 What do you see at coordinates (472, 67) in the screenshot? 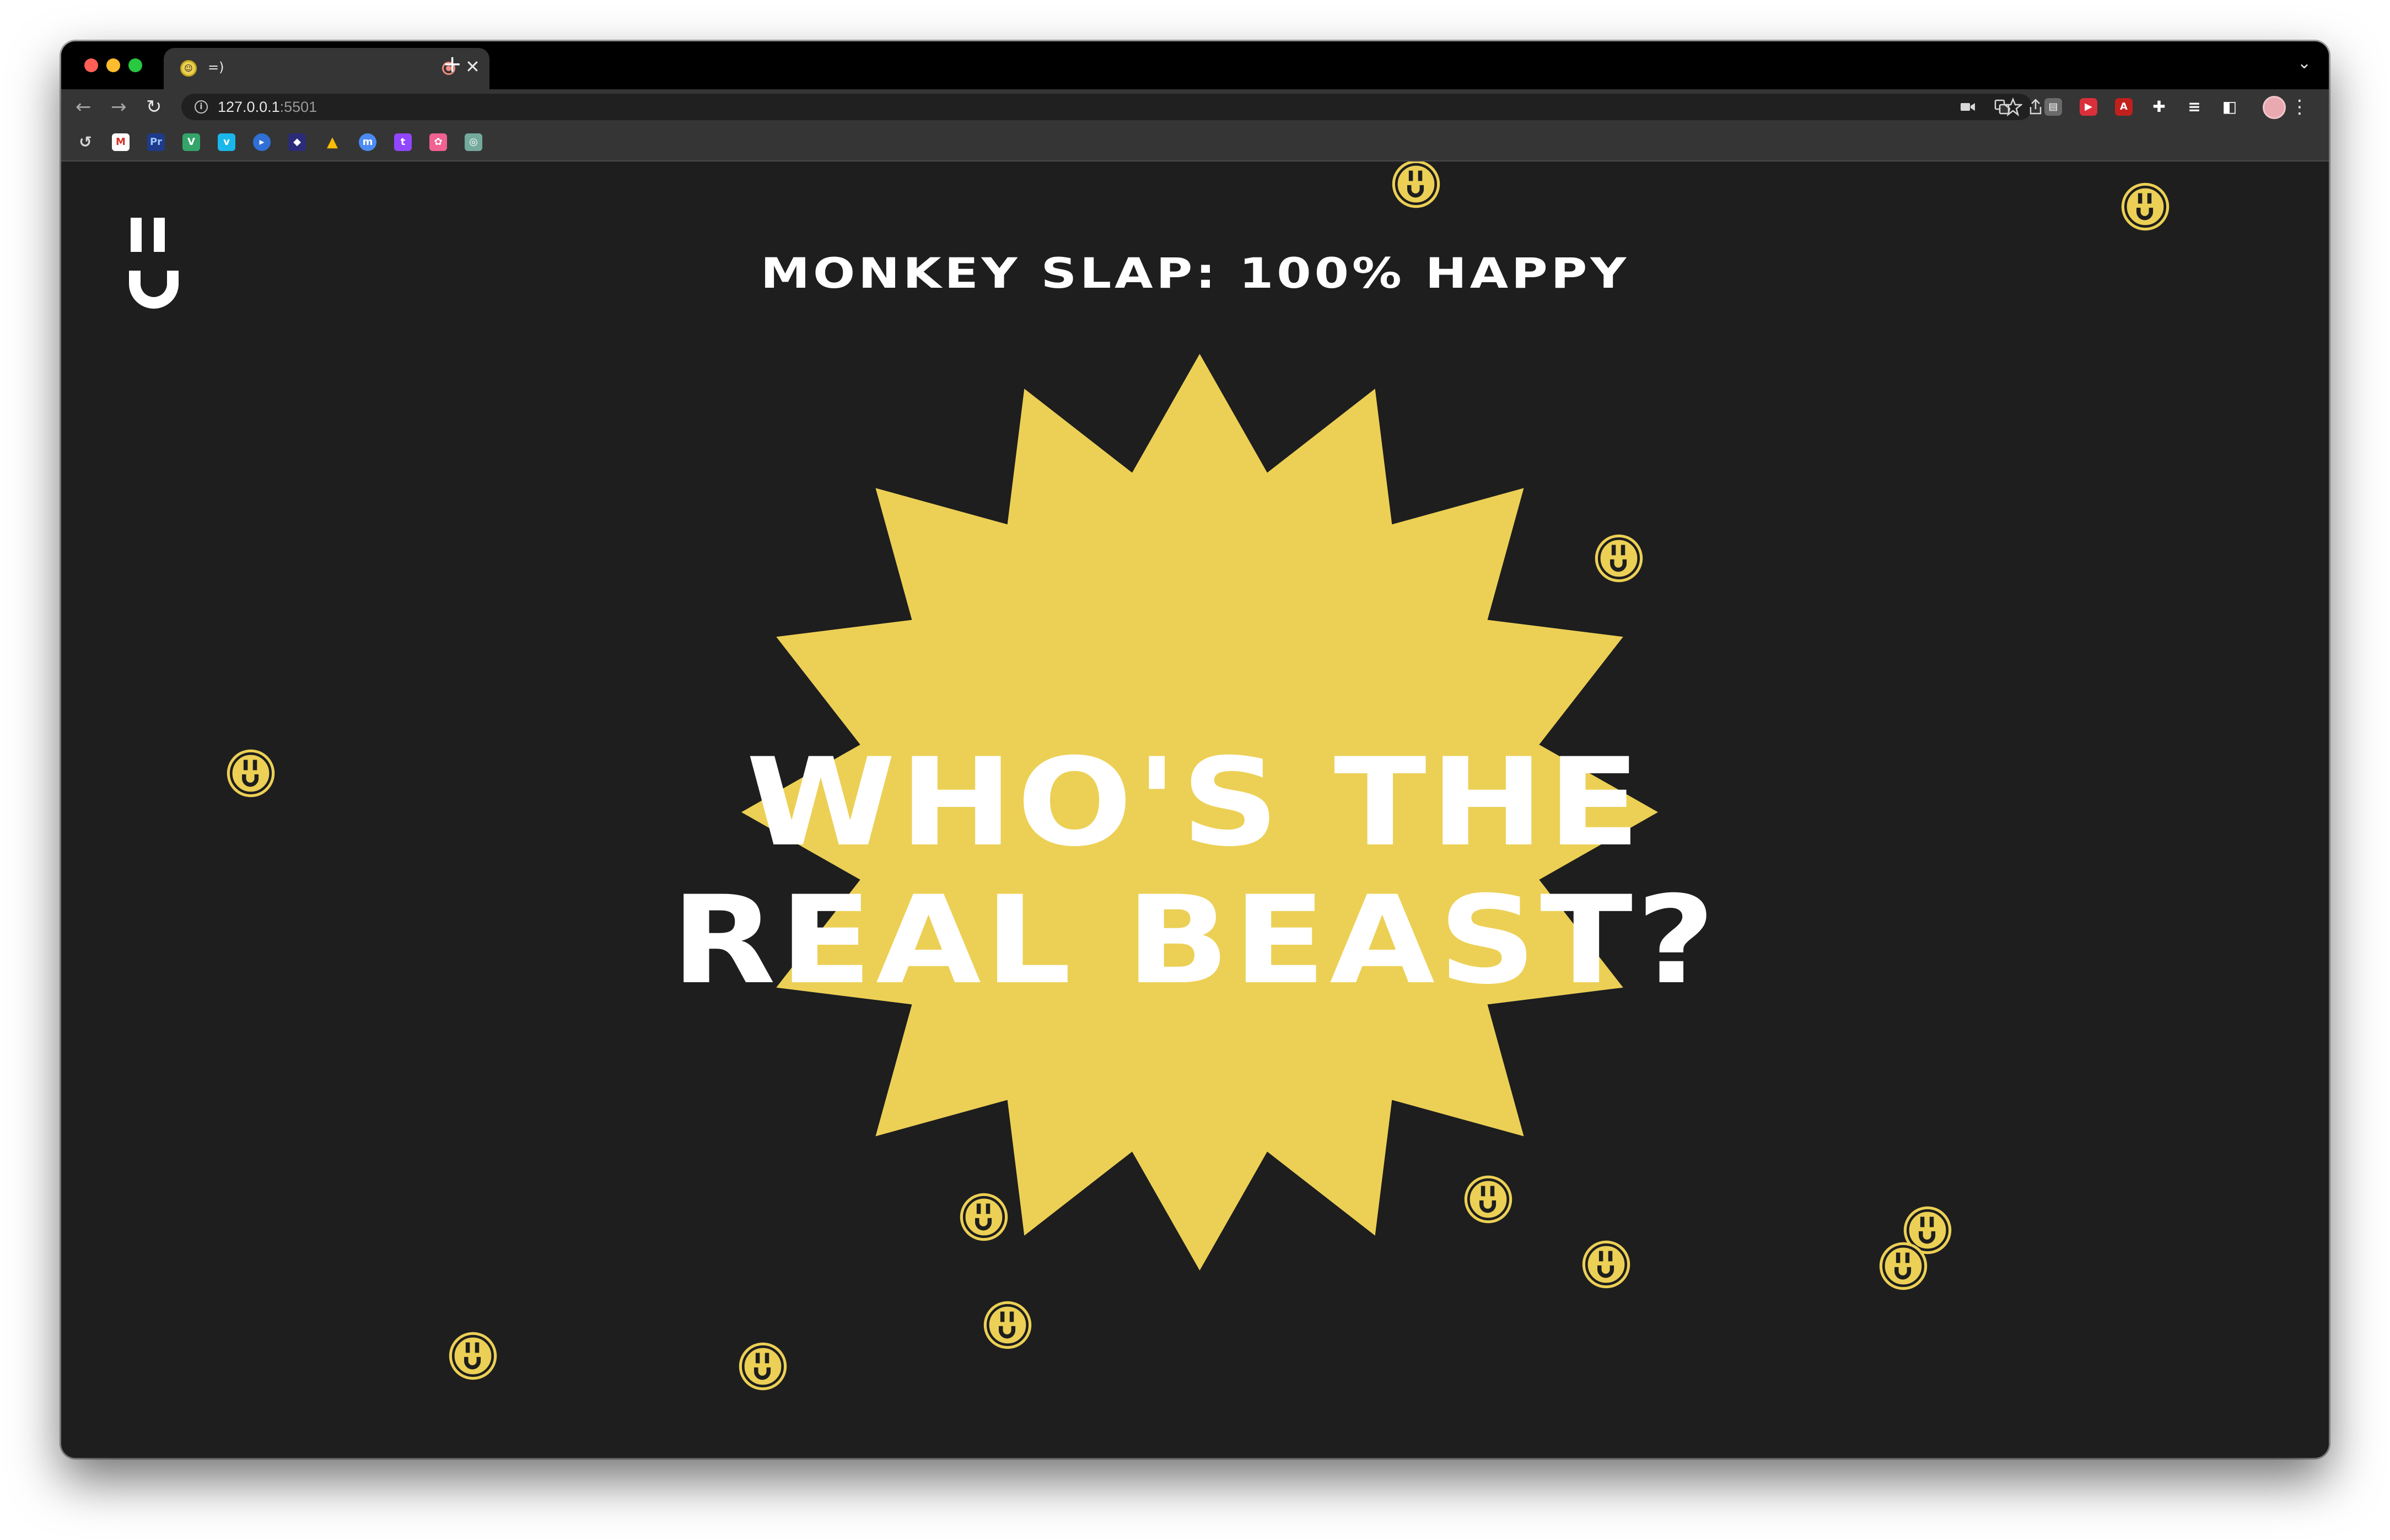
I see `tab-close-button: ✕` at bounding box center [472, 67].